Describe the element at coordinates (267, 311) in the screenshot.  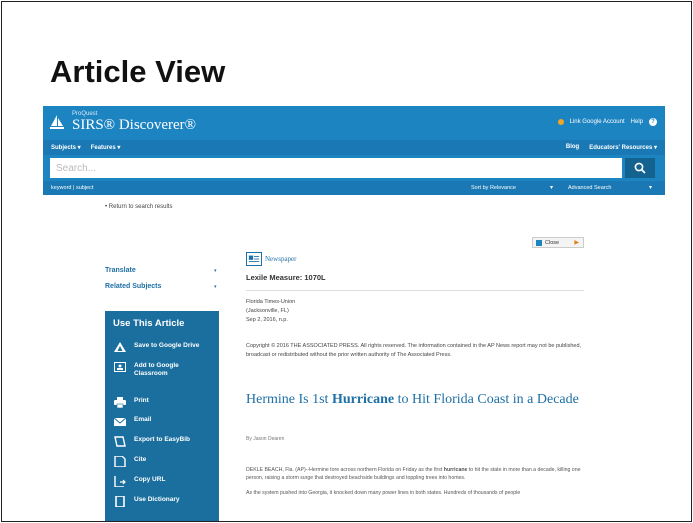
I see `source-location: (Jacksonville, FL)` at that location.